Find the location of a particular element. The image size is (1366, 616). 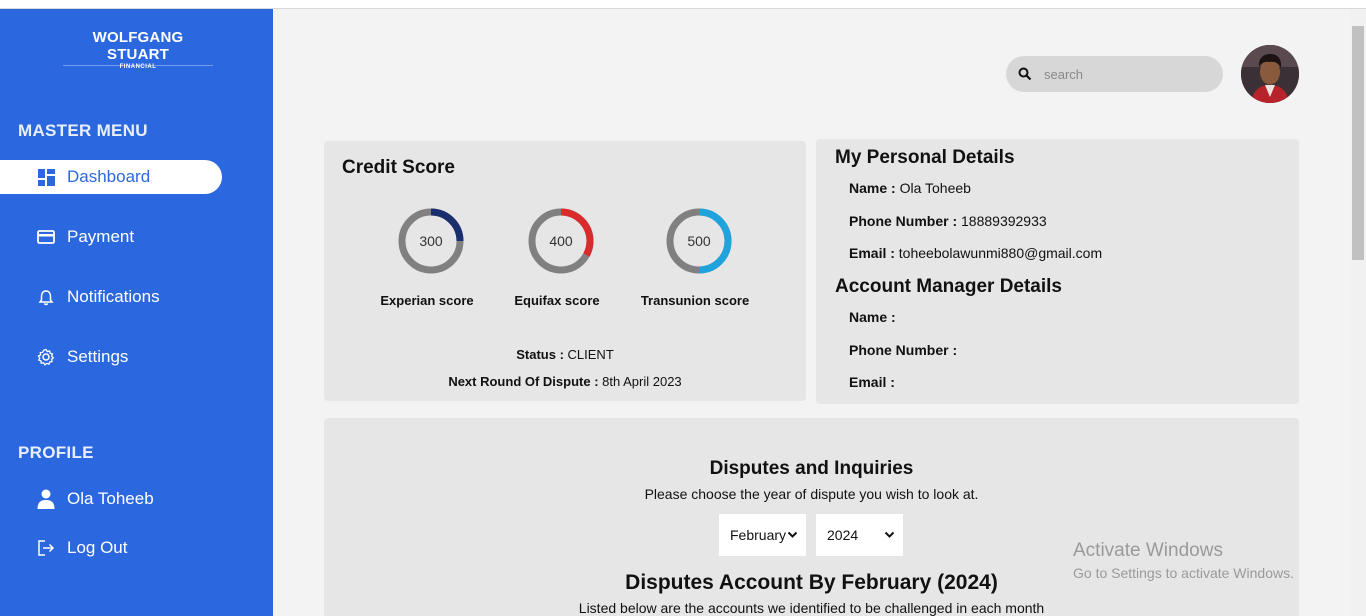

manager-name-key: Name : is located at coordinates (872, 317).